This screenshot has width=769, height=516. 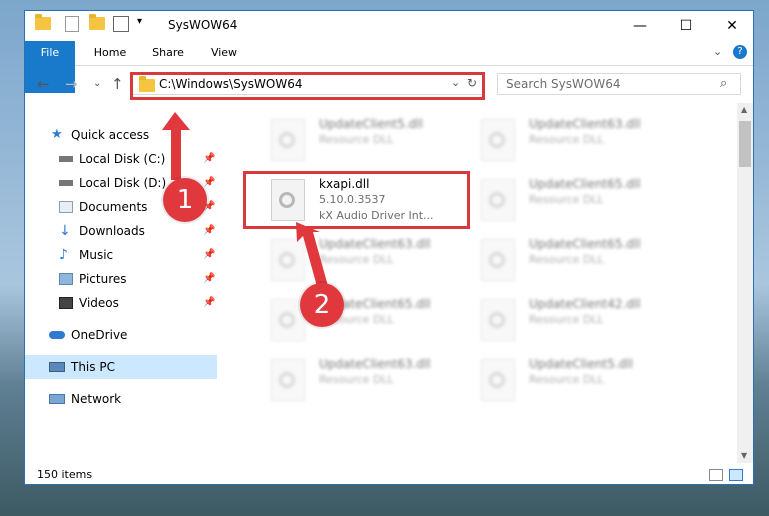 What do you see at coordinates (716, 475) in the screenshot?
I see `details-view-icon` at bounding box center [716, 475].